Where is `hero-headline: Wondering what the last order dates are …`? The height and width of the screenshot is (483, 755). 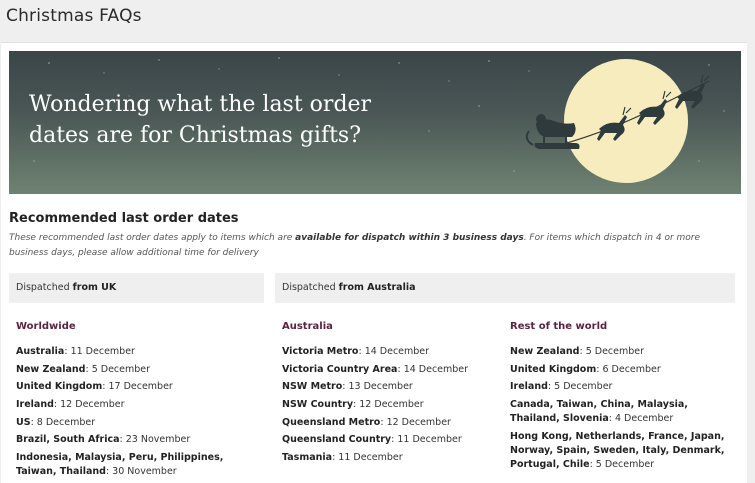
hero-headline: Wondering what the last order dates are … is located at coordinates (219, 120).